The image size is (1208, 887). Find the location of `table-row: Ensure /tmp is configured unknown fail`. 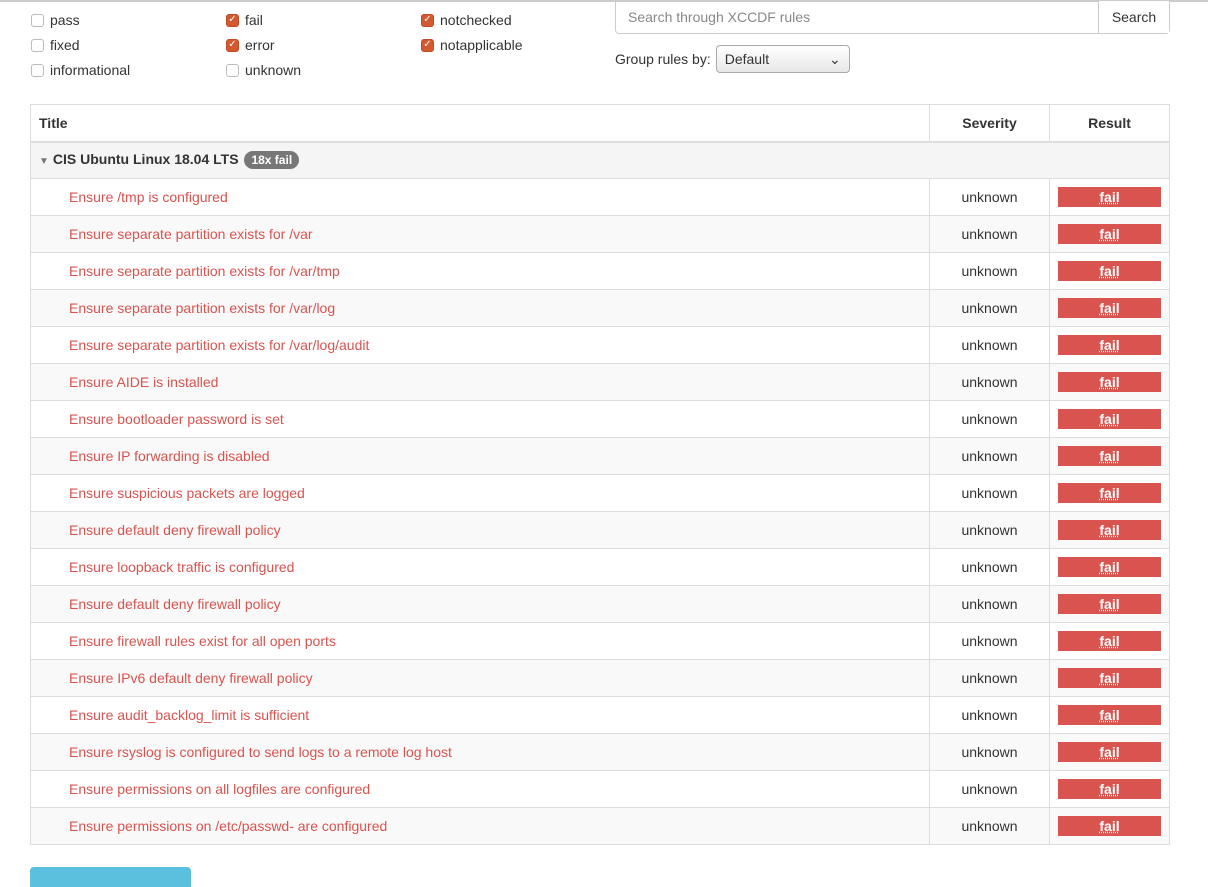

table-row: Ensure /tmp is configured unknown fail is located at coordinates (600, 197).